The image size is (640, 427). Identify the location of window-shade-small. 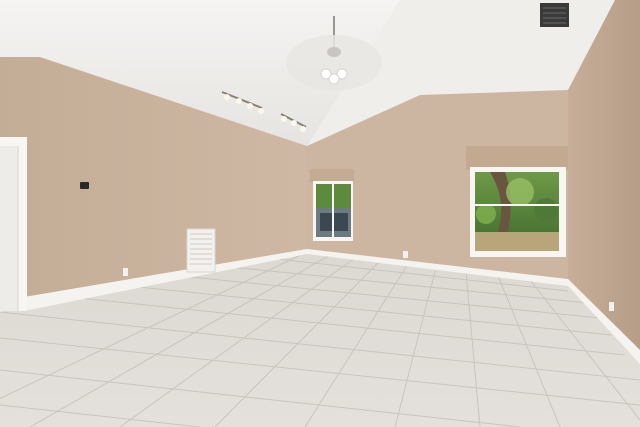
(332, 176).